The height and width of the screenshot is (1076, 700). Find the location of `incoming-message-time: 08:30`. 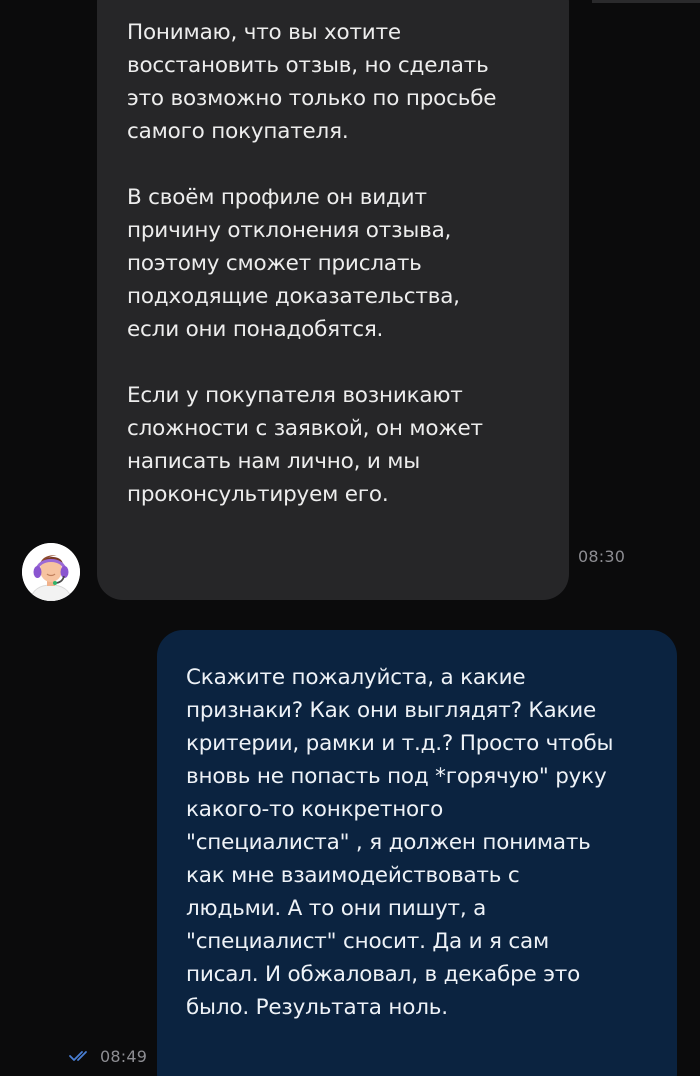

incoming-message-time: 08:30 is located at coordinates (602, 556).